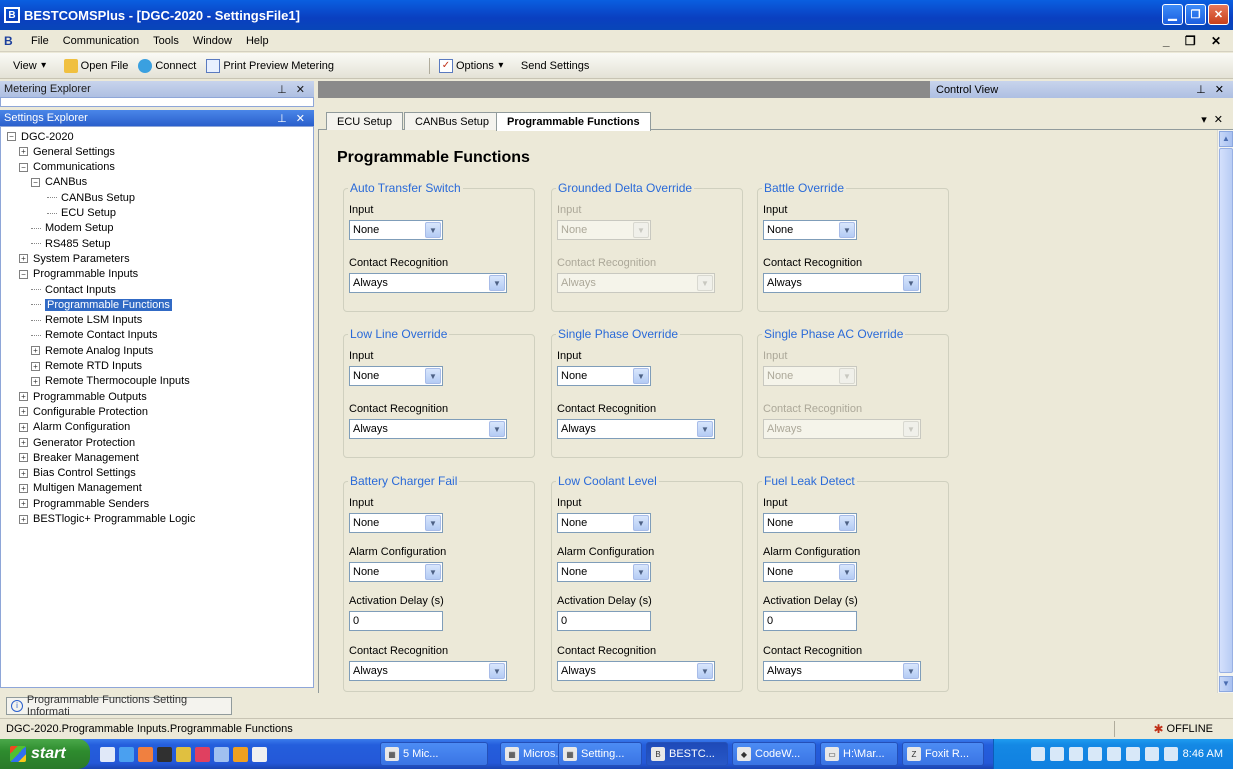  I want to click on mdi-window-controls: _ ❐ ✕, so click(1195, 41).